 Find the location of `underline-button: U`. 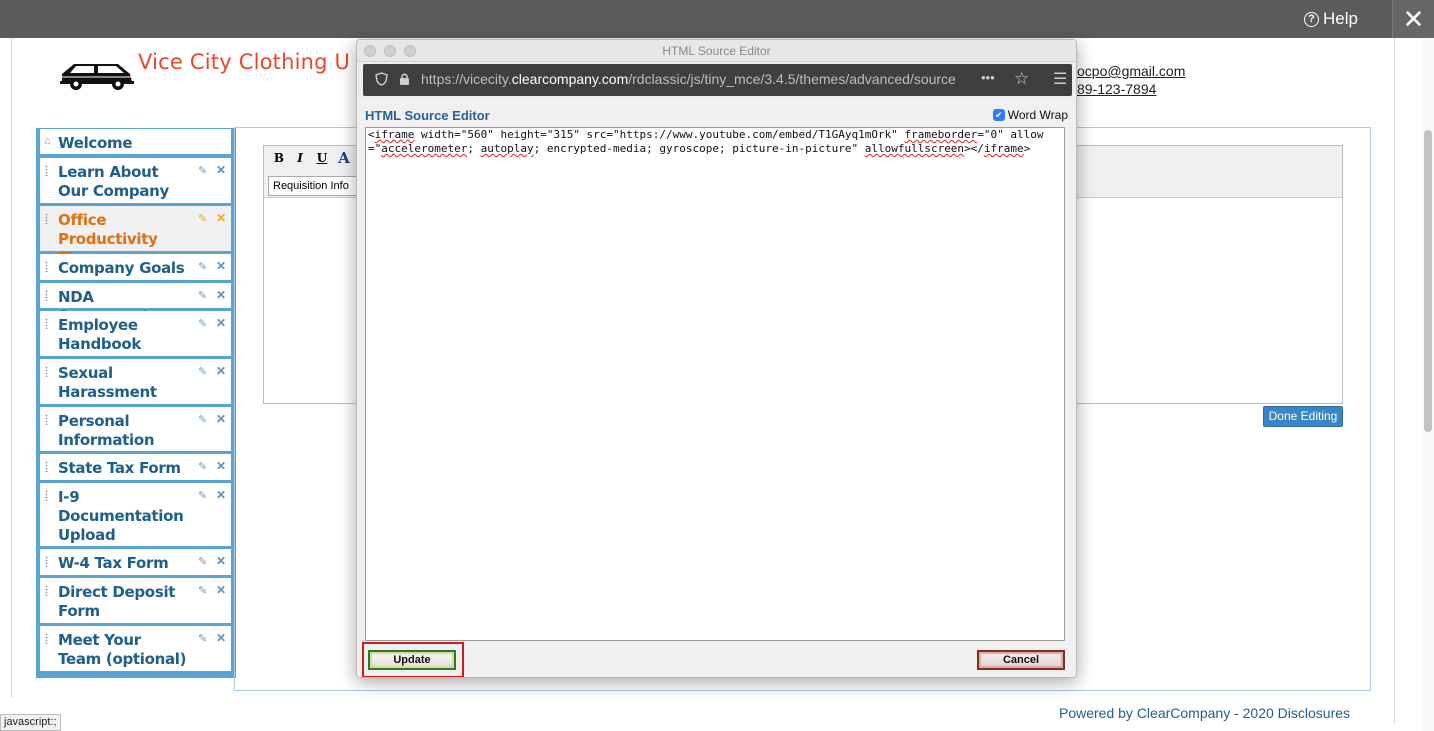

underline-button: U is located at coordinates (322, 158).